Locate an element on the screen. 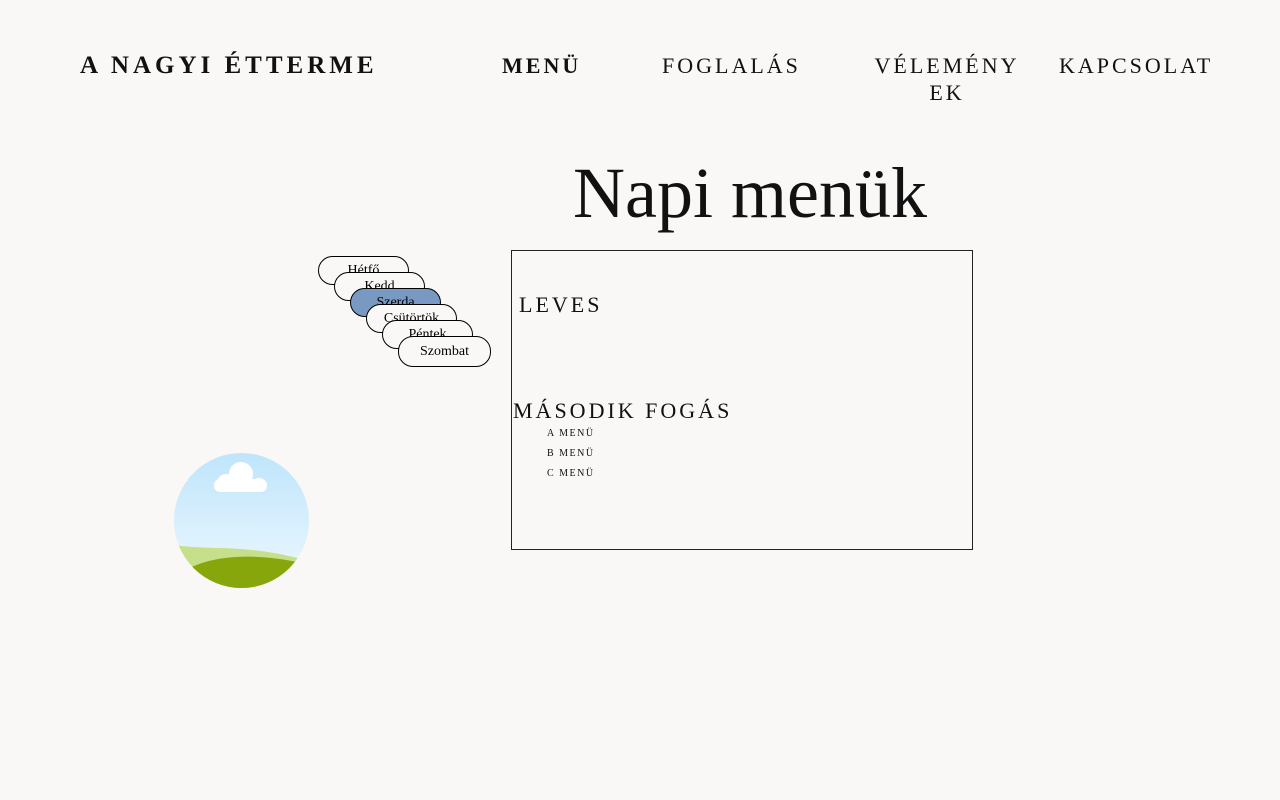  site-brand: A NAGYI ÉTTERME is located at coordinates (229, 66).